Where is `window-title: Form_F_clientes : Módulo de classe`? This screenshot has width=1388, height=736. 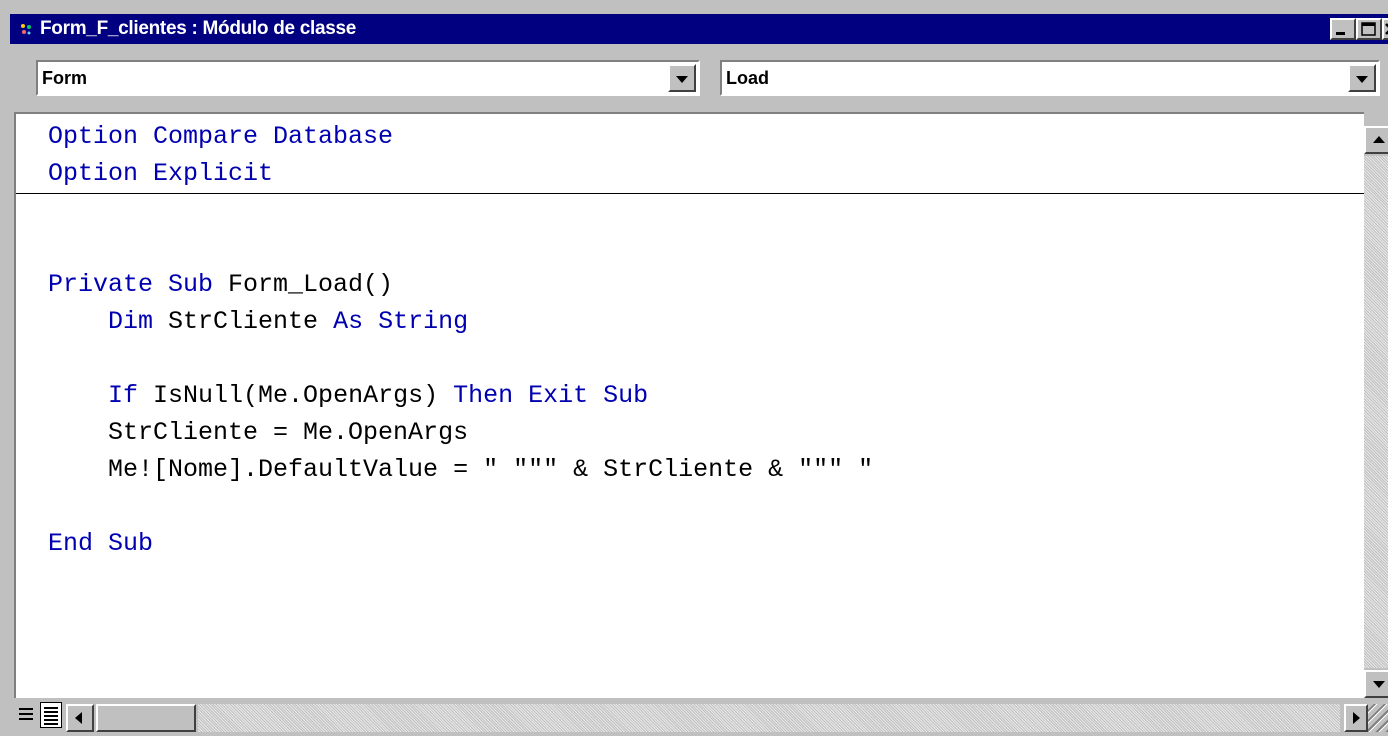 window-title: Form_F_clientes : Módulo de classe is located at coordinates (198, 28).